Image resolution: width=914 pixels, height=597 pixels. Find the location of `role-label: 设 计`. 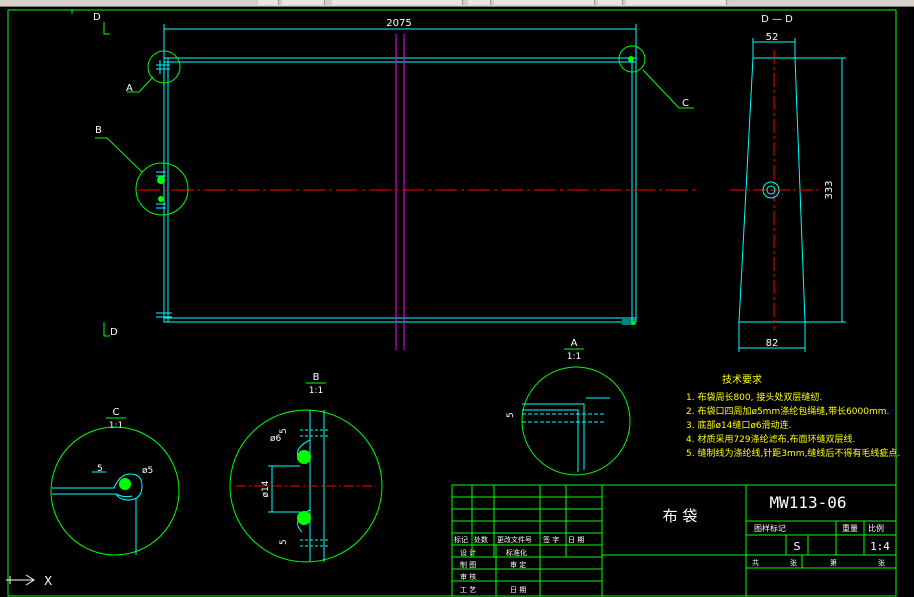

role-label: 设 计 is located at coordinates (468, 552).